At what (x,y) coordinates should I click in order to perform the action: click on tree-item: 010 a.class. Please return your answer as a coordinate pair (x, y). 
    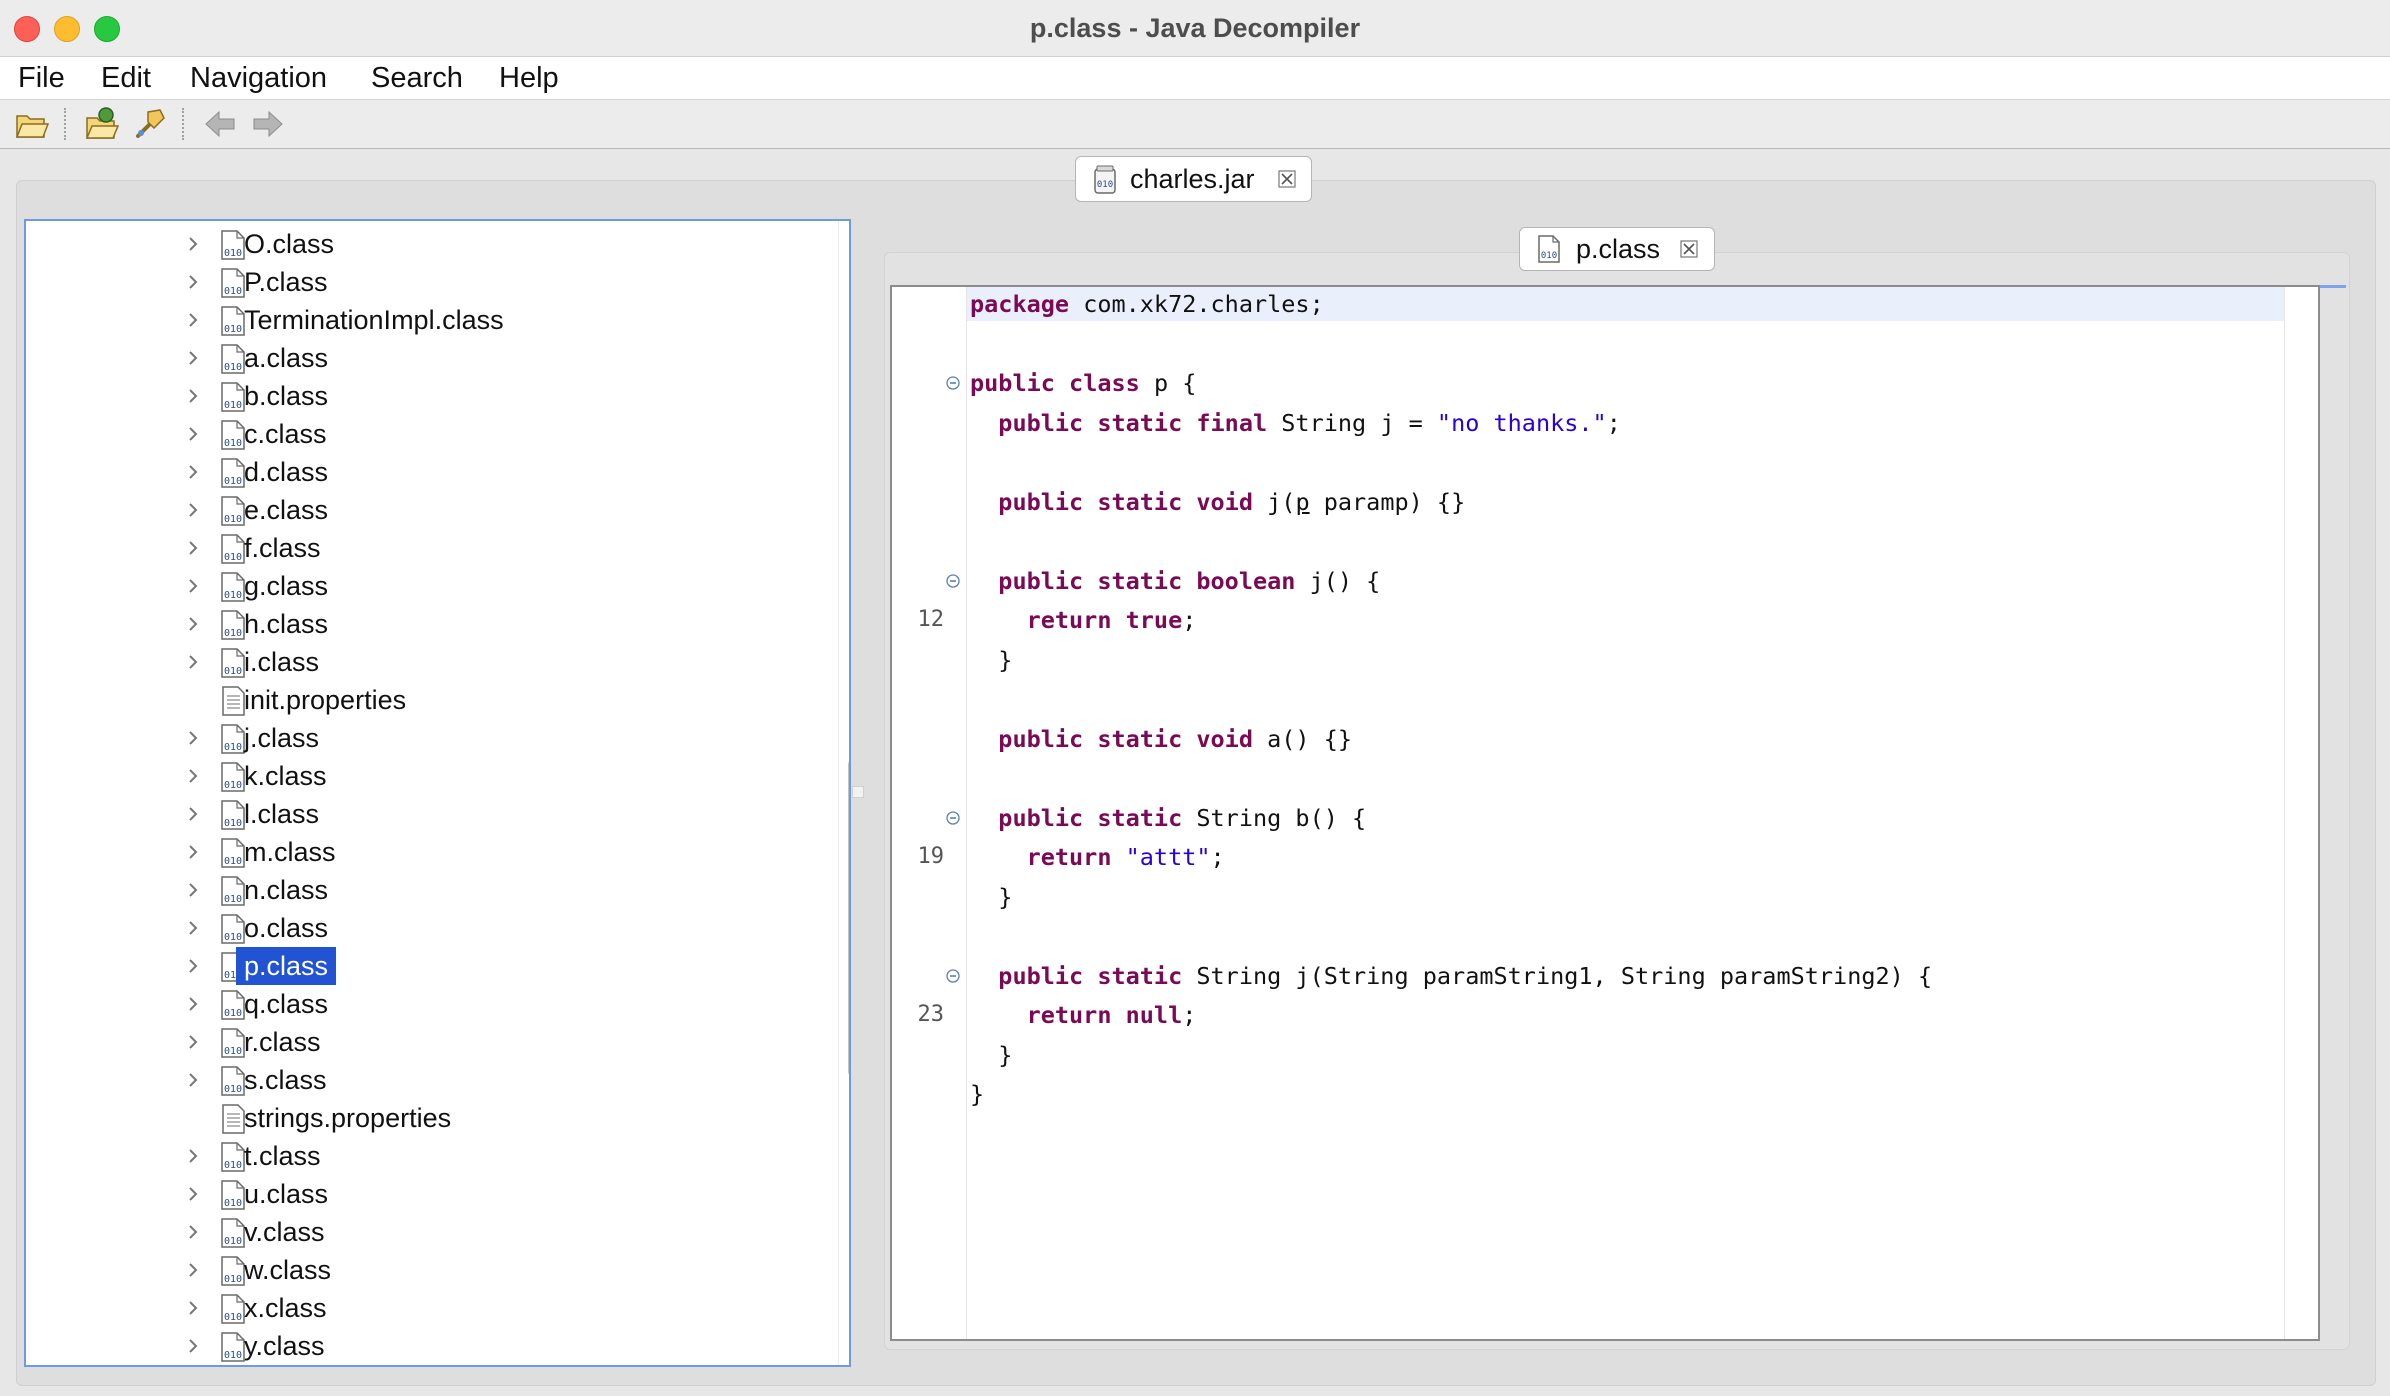
    Looking at the image, I should click on (426, 358).